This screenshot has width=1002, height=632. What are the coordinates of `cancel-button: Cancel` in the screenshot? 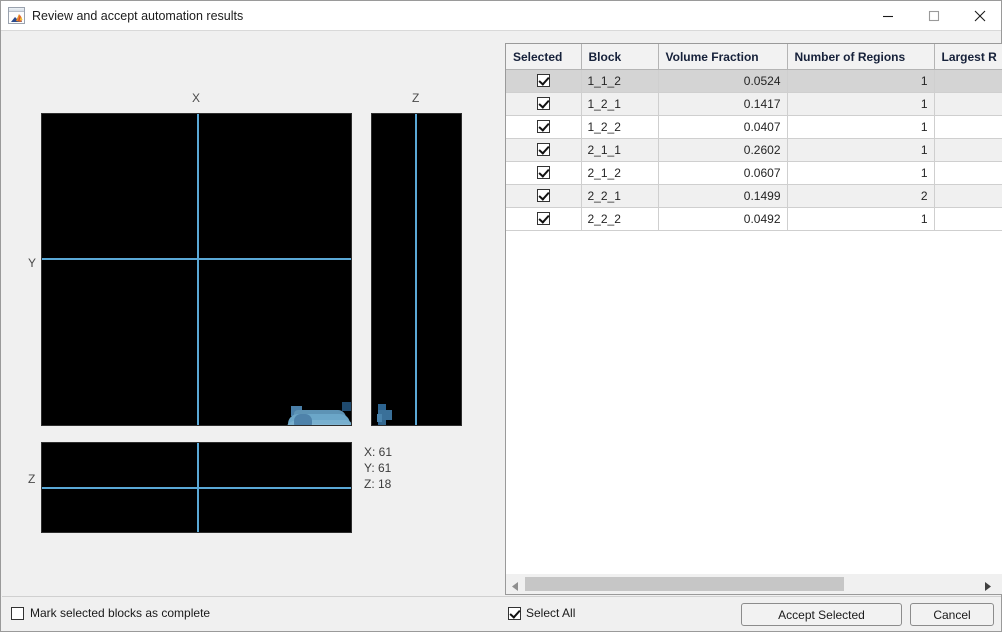 It's located at (952, 614).